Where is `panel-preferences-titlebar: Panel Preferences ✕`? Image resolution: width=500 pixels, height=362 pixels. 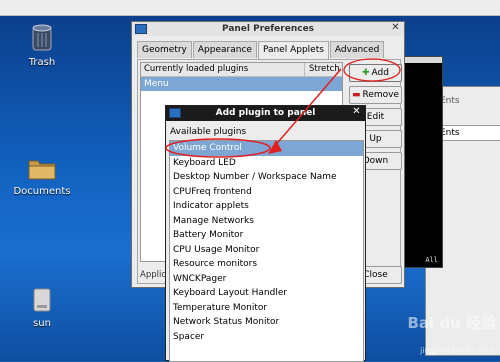 panel-preferences-titlebar: Panel Preferences ✕ is located at coordinates (268, 29).